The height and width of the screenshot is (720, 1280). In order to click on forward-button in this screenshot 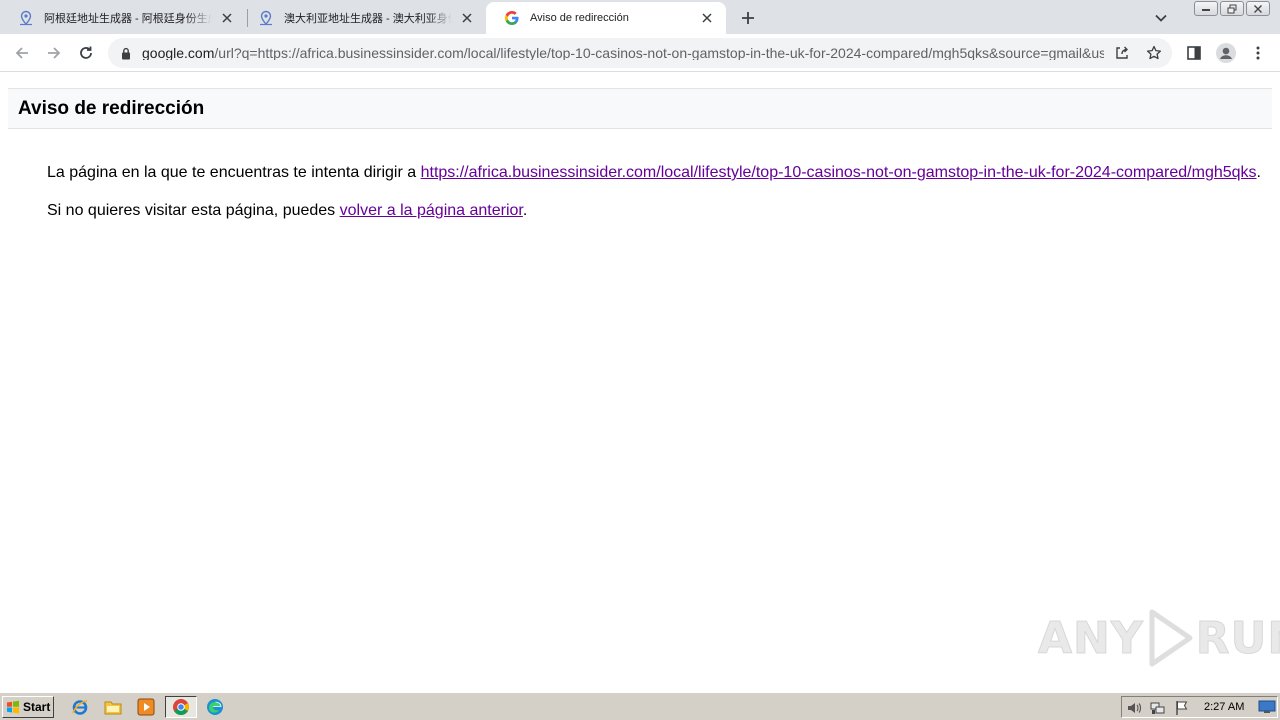, I will do `click(54, 53)`.